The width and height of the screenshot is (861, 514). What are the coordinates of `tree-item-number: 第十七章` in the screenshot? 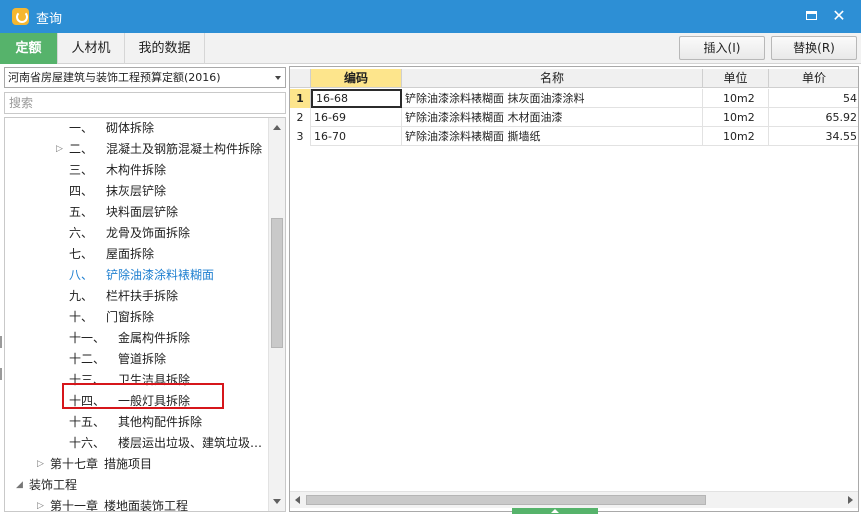 It's located at (74, 464).